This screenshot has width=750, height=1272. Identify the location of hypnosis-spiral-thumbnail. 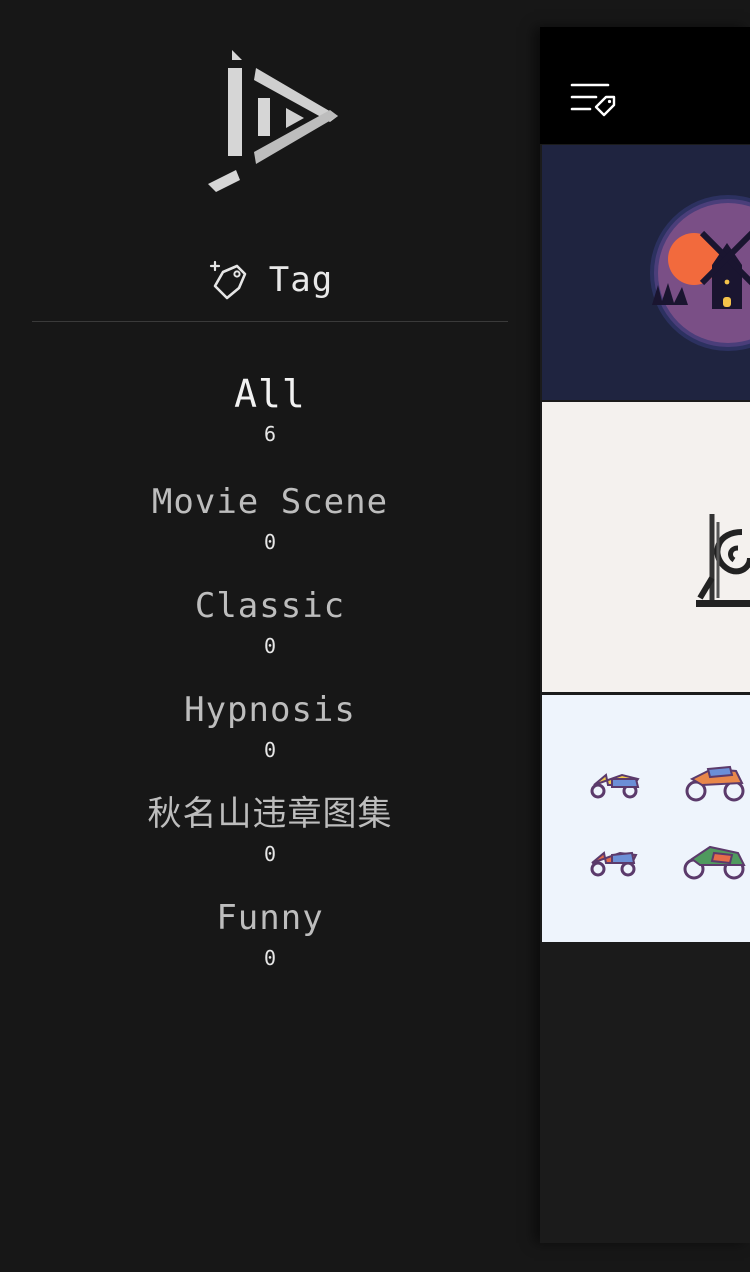
(723, 562).